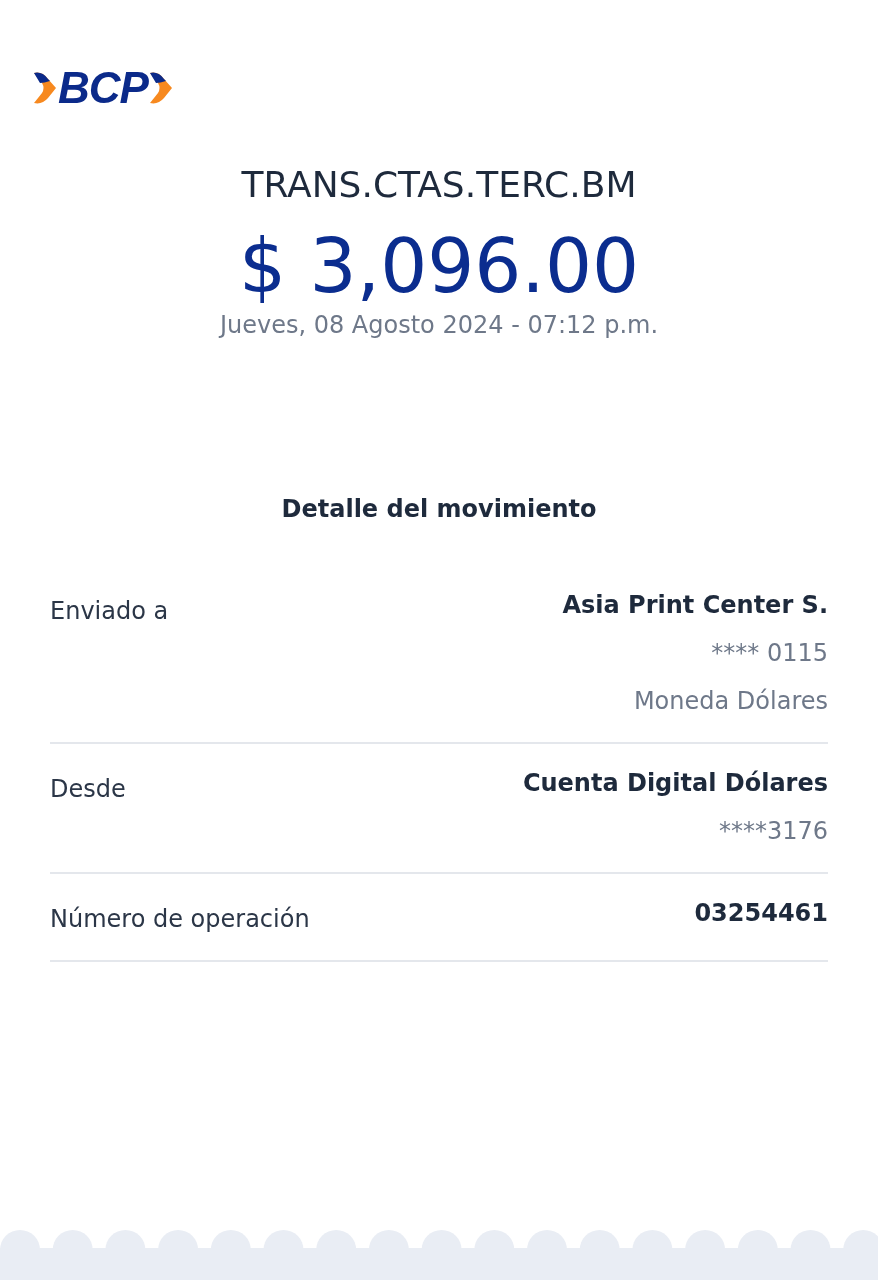 The height and width of the screenshot is (1280, 878). What do you see at coordinates (769, 653) in the screenshot?
I see `detail-value: **** 0115` at bounding box center [769, 653].